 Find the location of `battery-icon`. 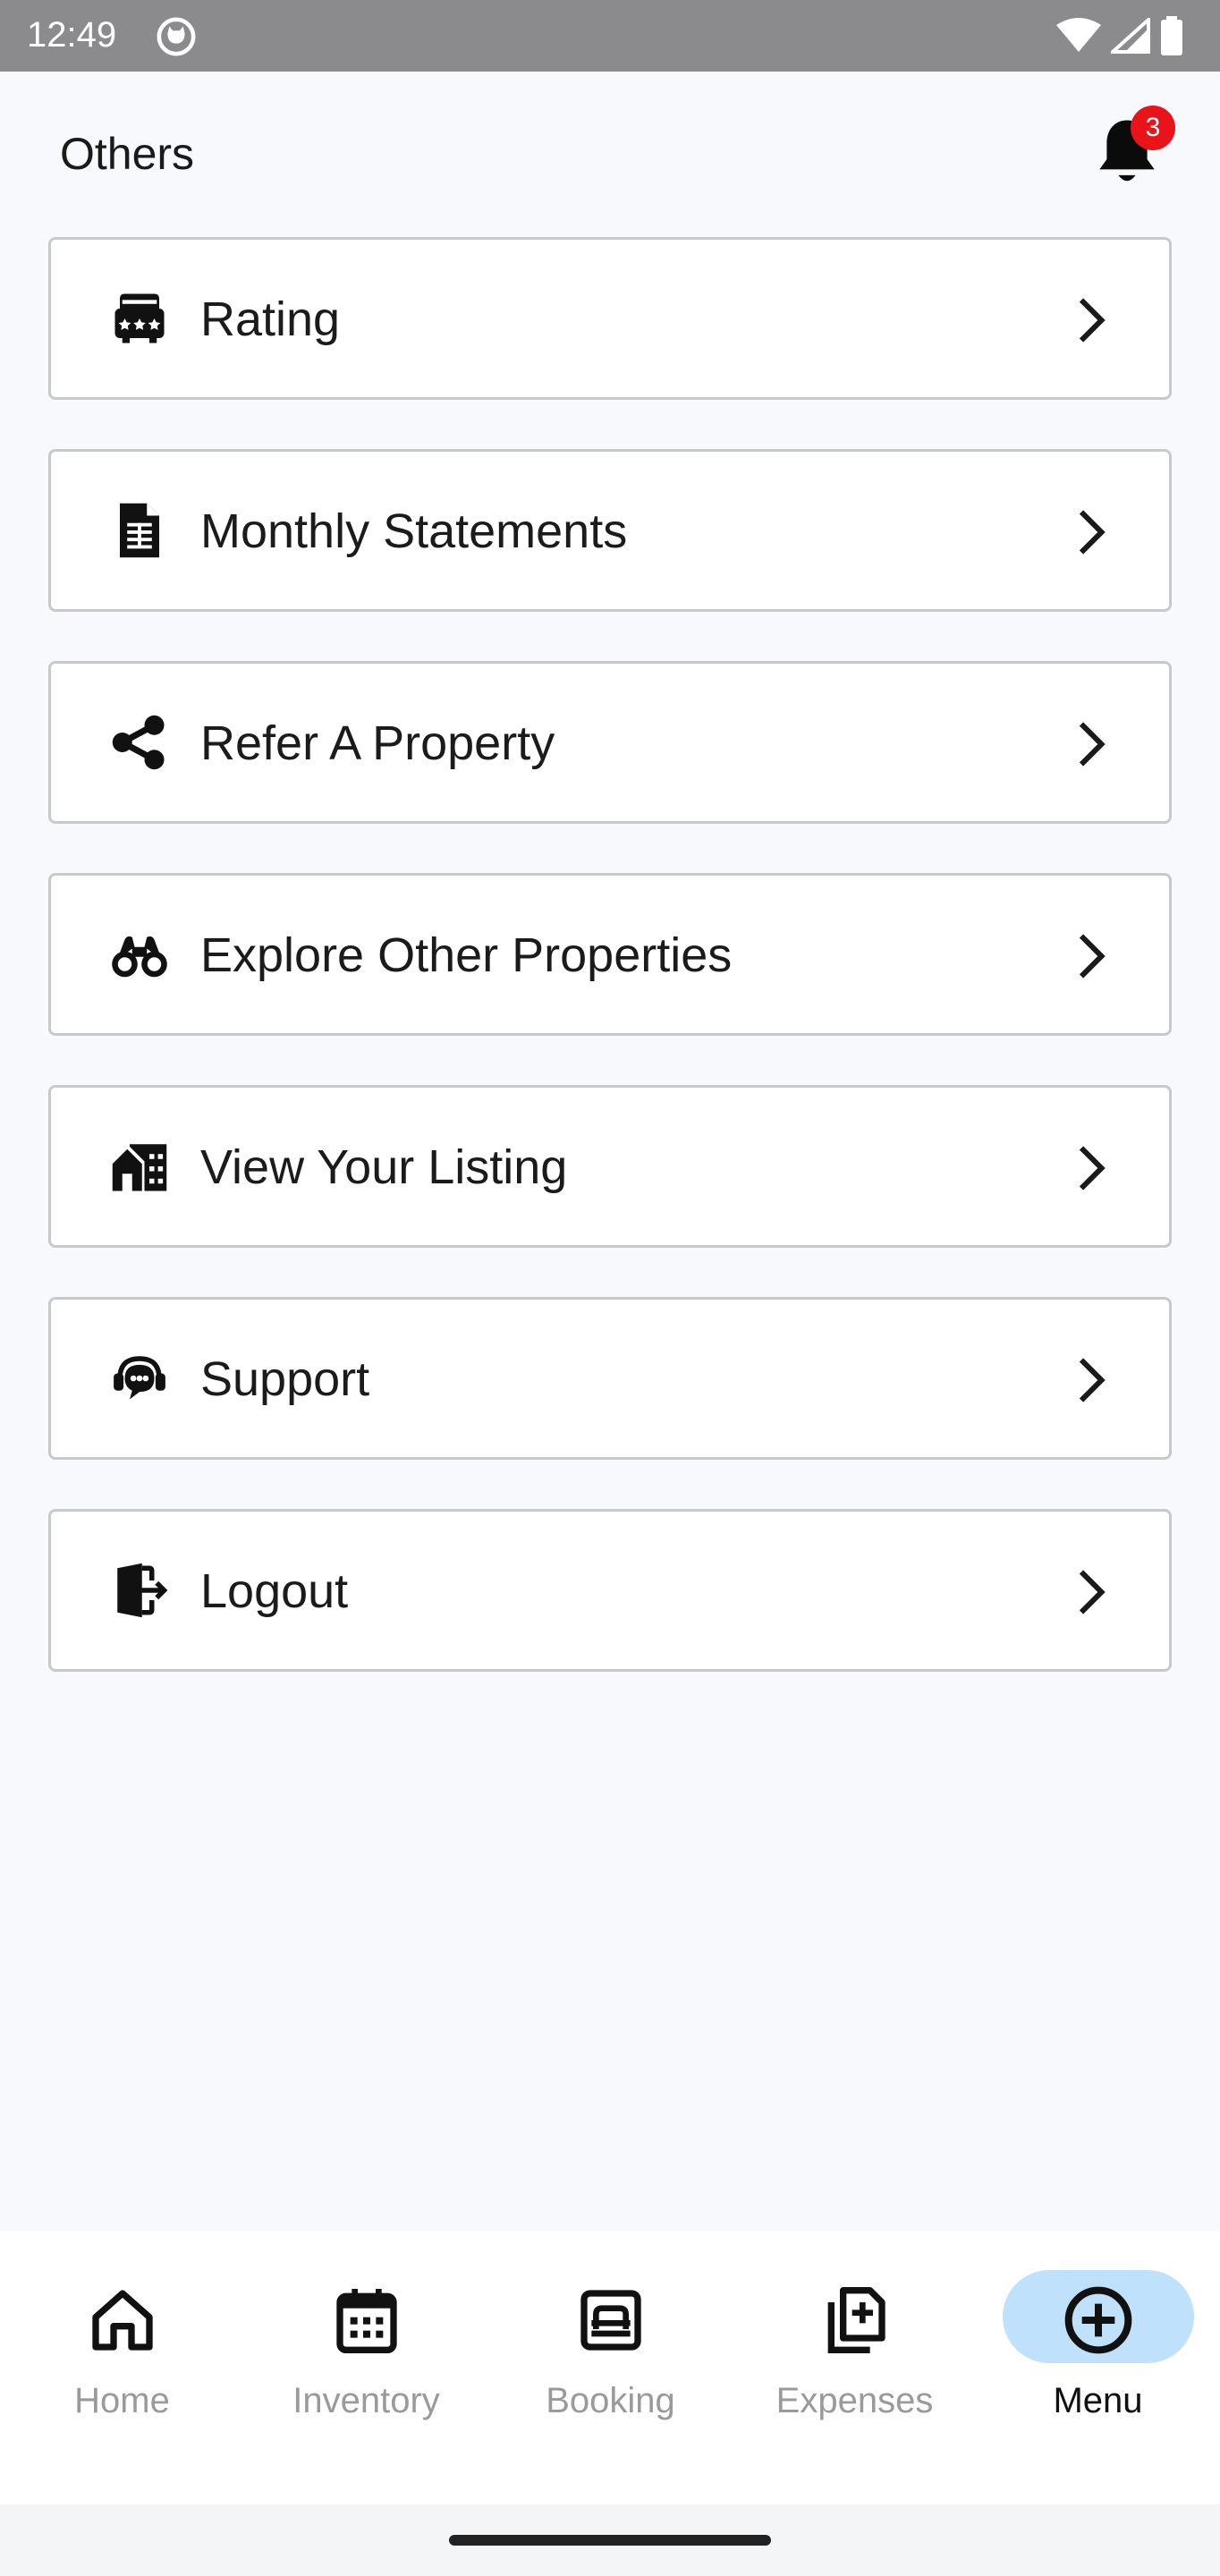

battery-icon is located at coordinates (1171, 35).